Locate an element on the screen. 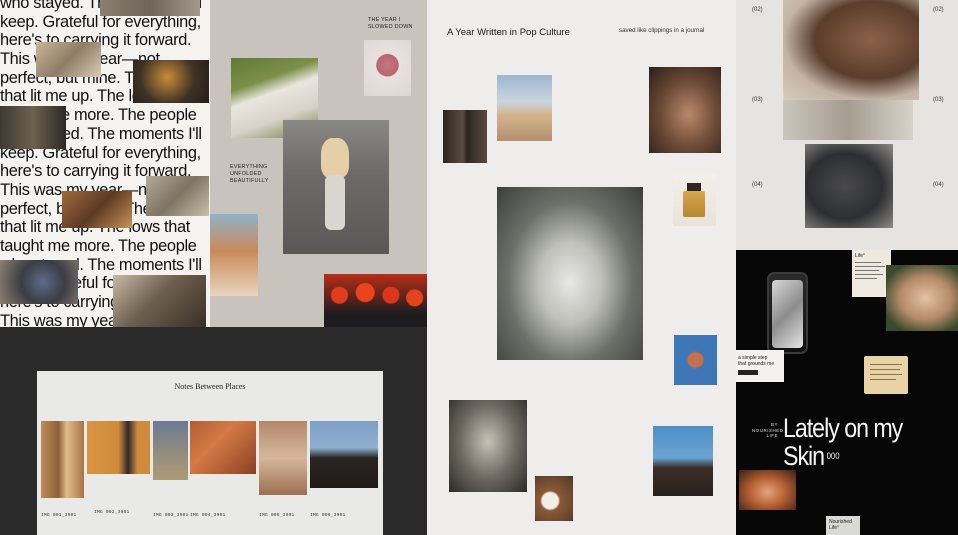 This screenshot has height=535, width=958. photo-arches is located at coordinates (62, 459).